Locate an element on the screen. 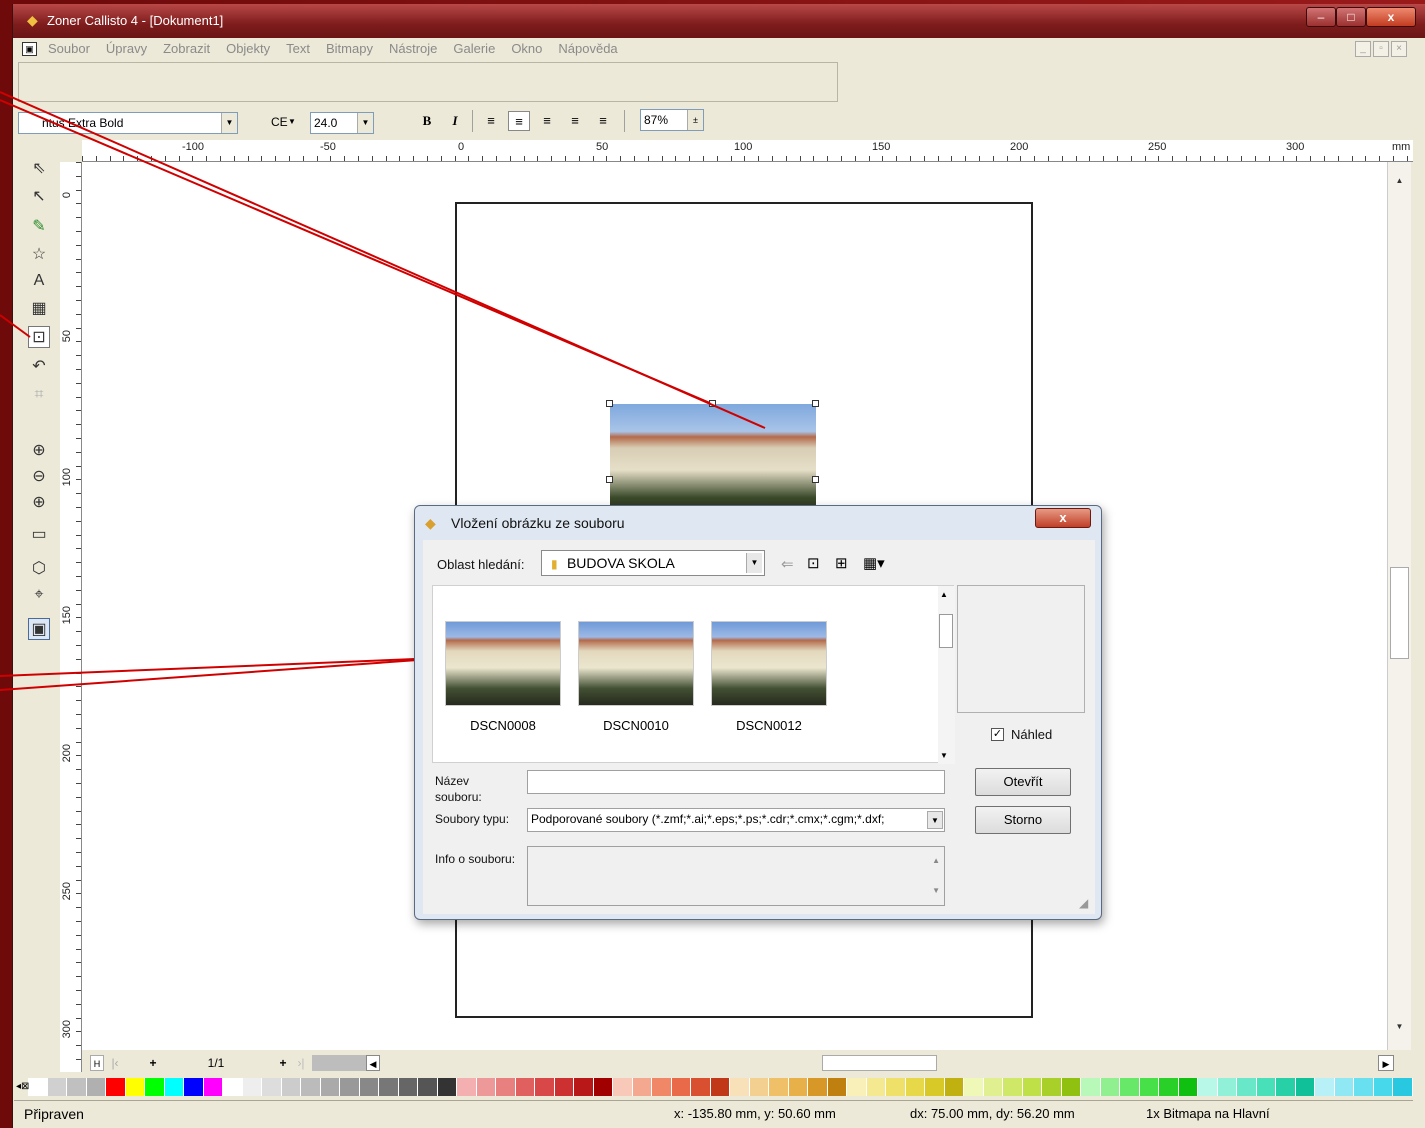 The image size is (1425, 1128). menu-item: Nápověda is located at coordinates (587, 48).